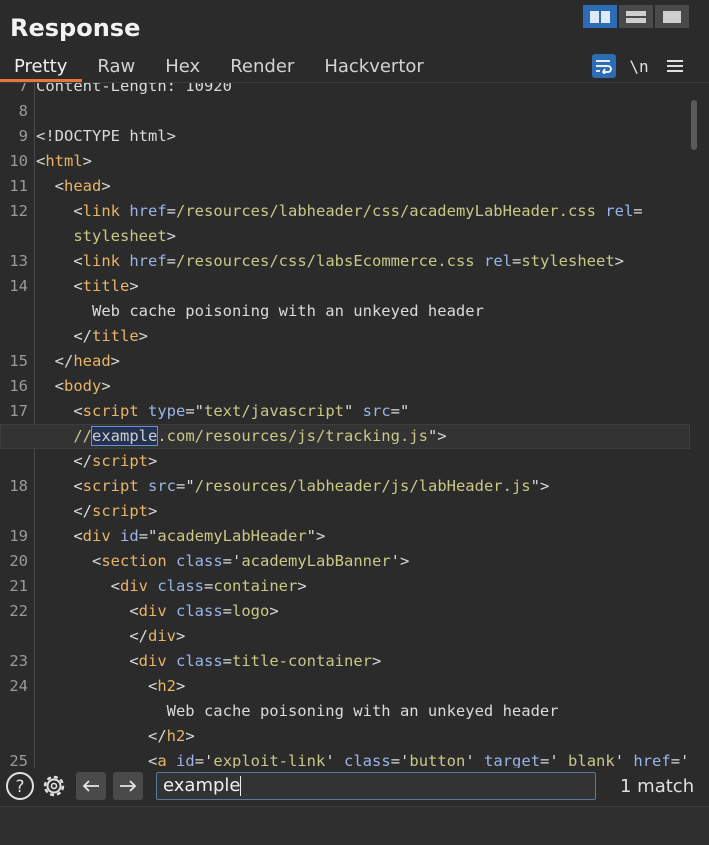 The height and width of the screenshot is (845, 709). I want to click on code-text: <div id="academyLabHeader">, so click(180, 536).